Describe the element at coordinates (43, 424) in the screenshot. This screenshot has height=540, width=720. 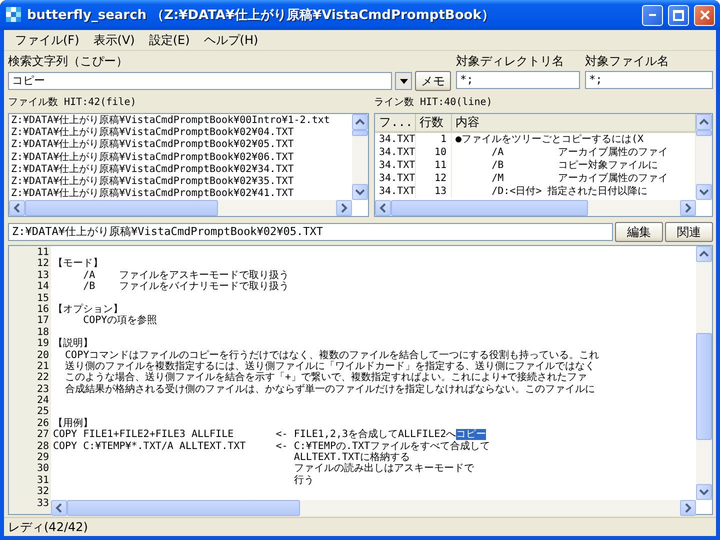
I see `line-number: 26` at that location.